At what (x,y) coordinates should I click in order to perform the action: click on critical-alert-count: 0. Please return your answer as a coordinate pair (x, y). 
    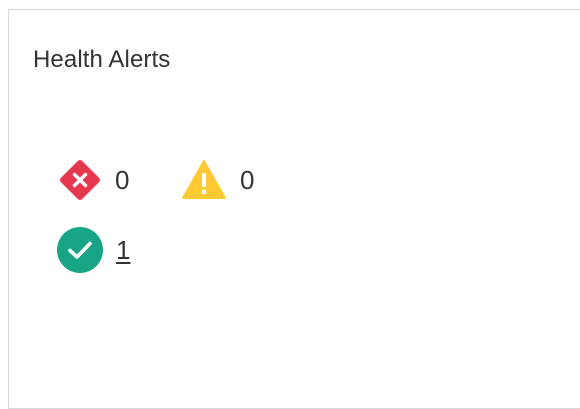
    Looking at the image, I should click on (92, 180).